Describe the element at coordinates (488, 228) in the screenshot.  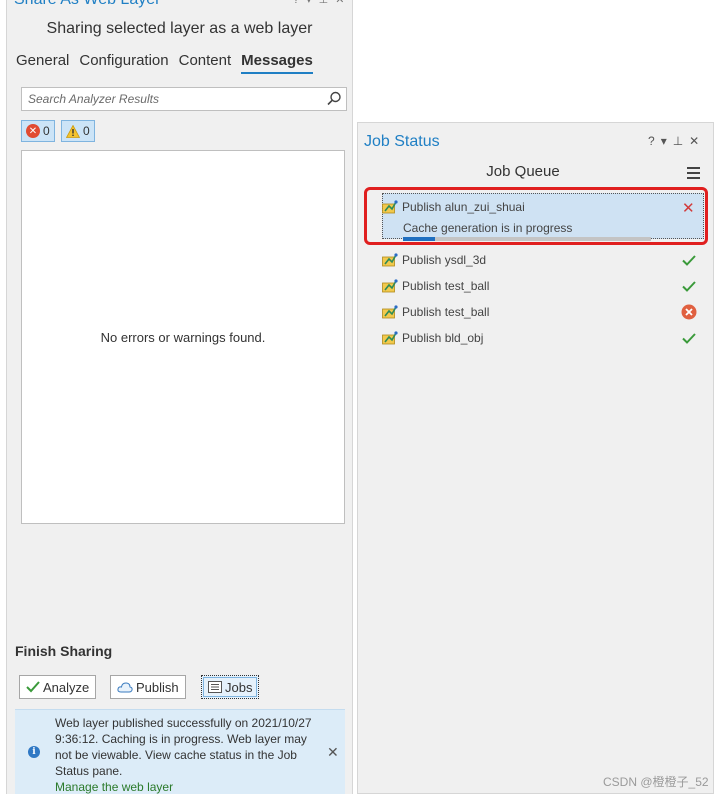
I see `job-status-message: Cache generation is in progress` at that location.